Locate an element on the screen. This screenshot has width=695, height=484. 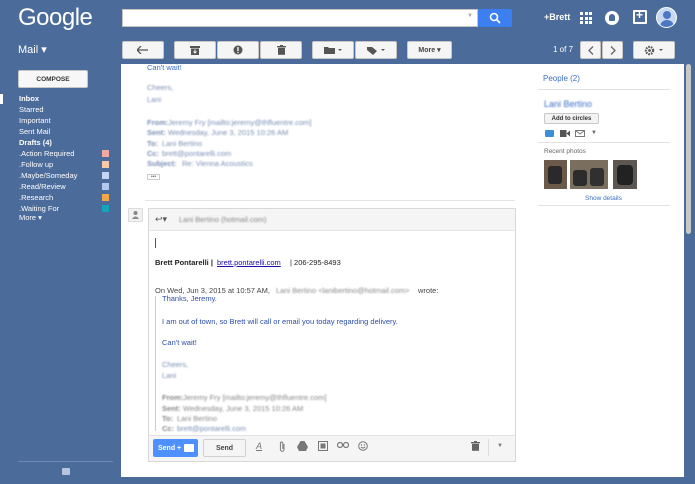
quoted-cheers: Cheers, is located at coordinates (175, 364).